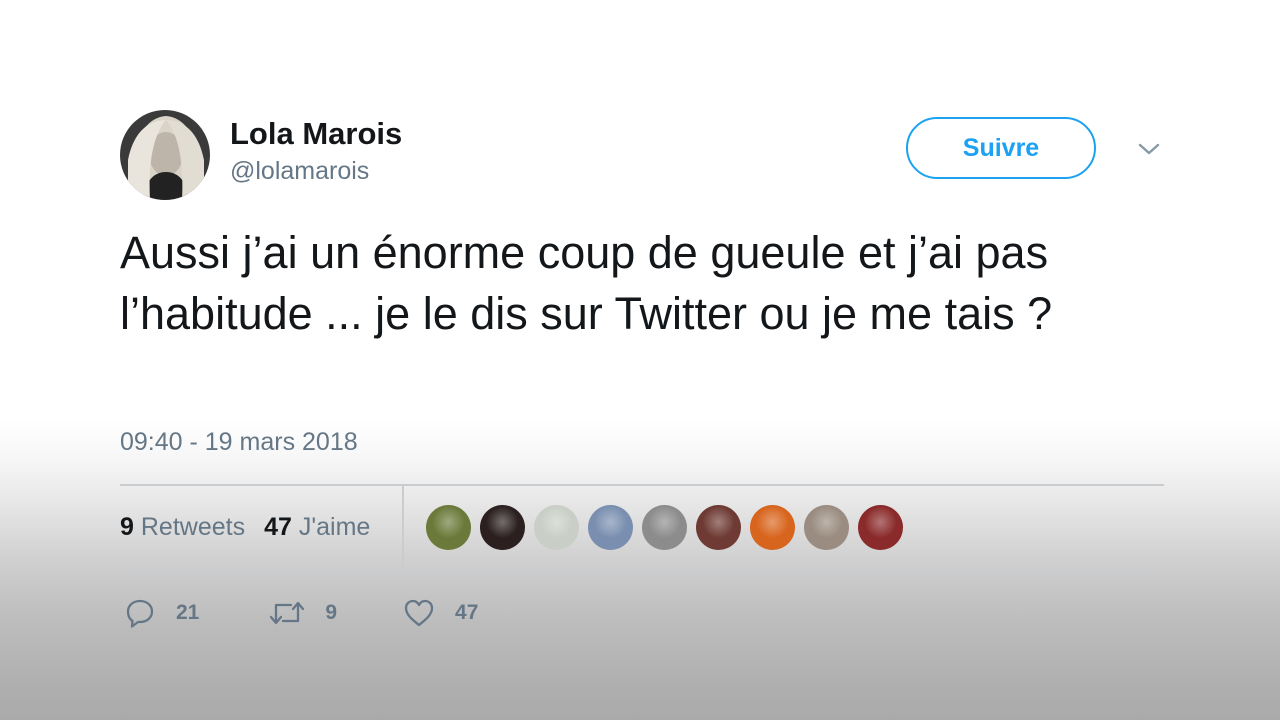  What do you see at coordinates (239, 442) in the screenshot?
I see `tweet-timestamp: 09:40 - 19 mars 2018` at bounding box center [239, 442].